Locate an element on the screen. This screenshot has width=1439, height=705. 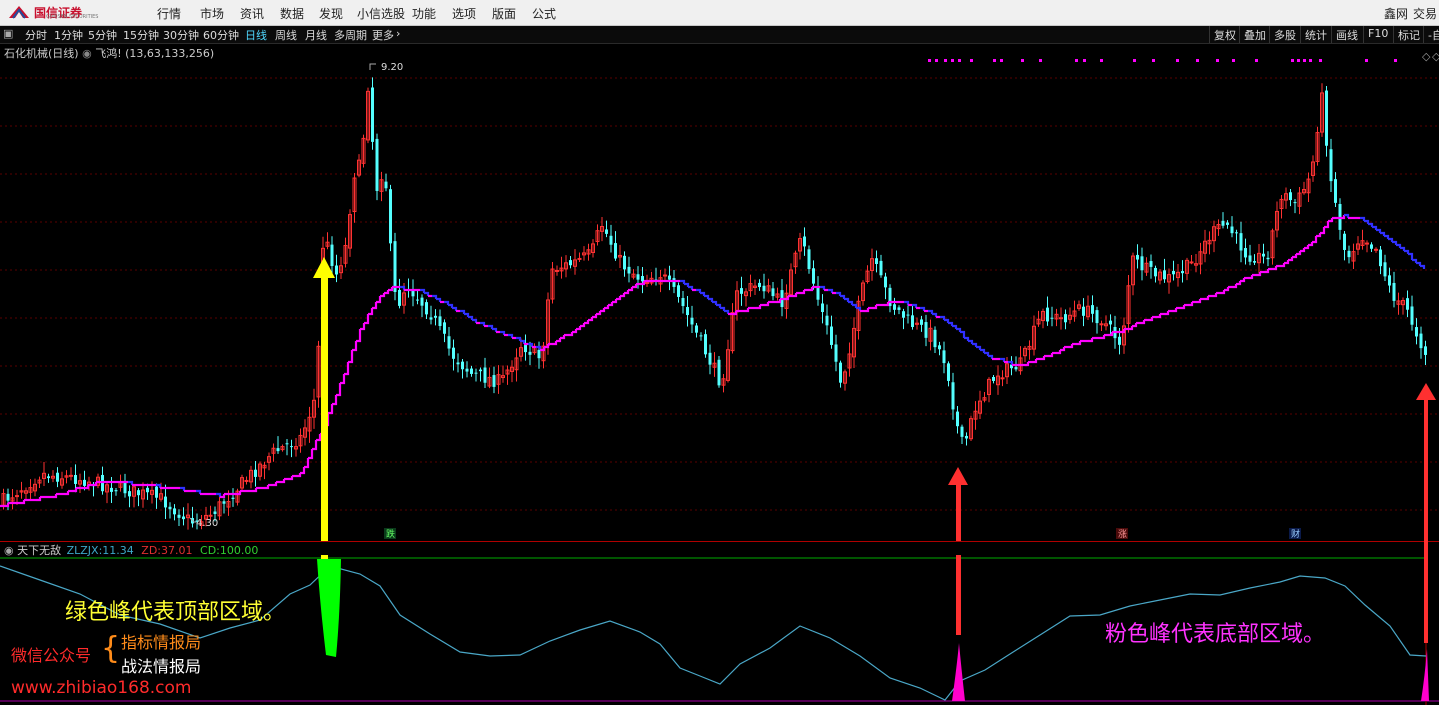
menu-item-xuanxiang: 选项 is located at coordinates (464, 13).